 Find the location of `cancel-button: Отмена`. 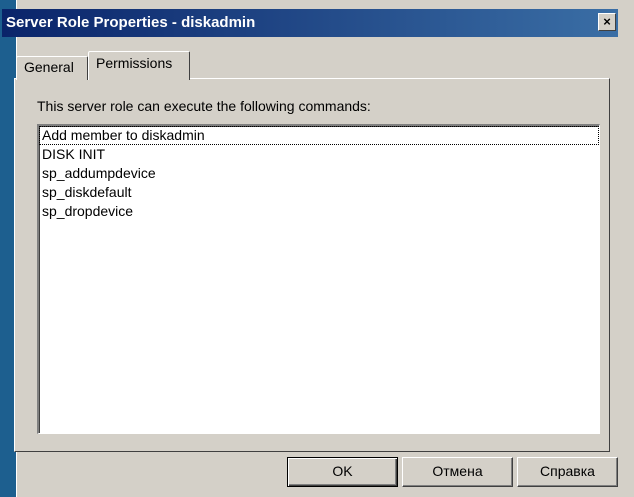

cancel-button: Отмена is located at coordinates (457, 472).